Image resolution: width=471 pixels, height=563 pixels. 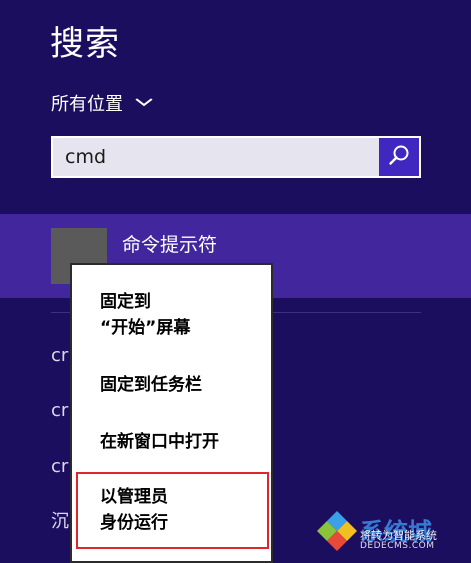 I want to click on search-box, so click(x=236, y=157).